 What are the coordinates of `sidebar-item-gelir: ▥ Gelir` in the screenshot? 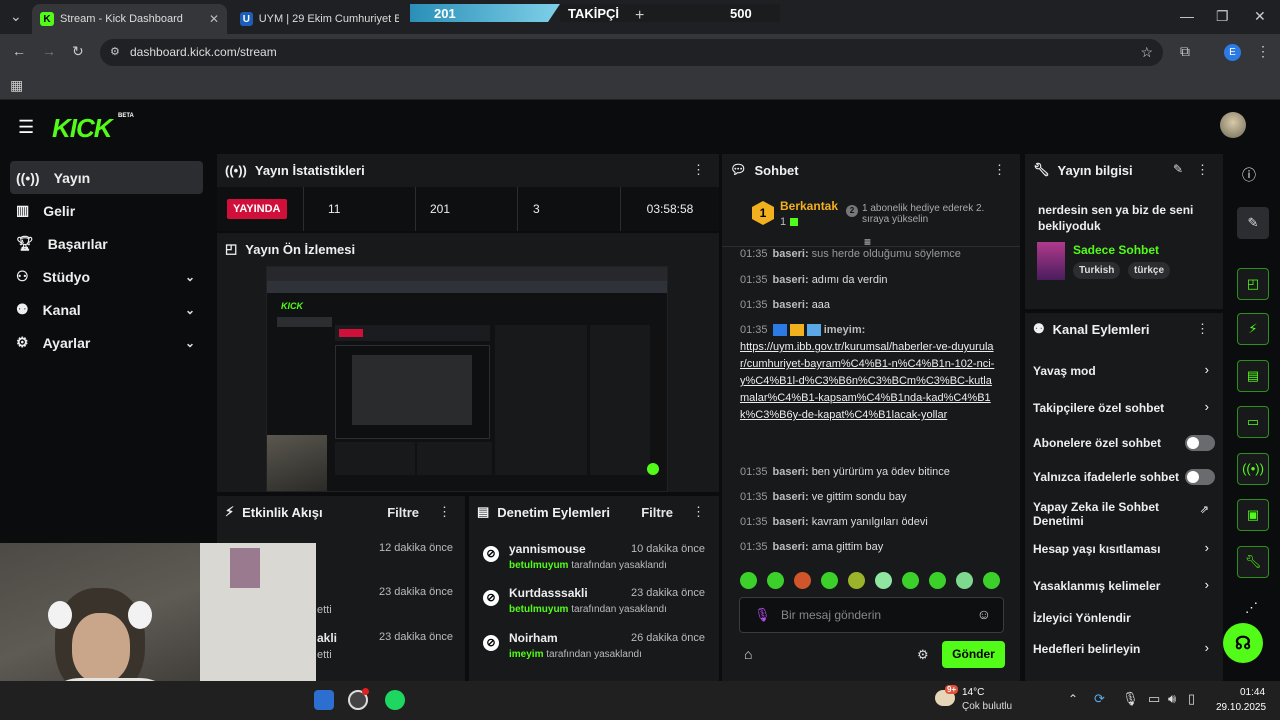 It's located at (106, 210).